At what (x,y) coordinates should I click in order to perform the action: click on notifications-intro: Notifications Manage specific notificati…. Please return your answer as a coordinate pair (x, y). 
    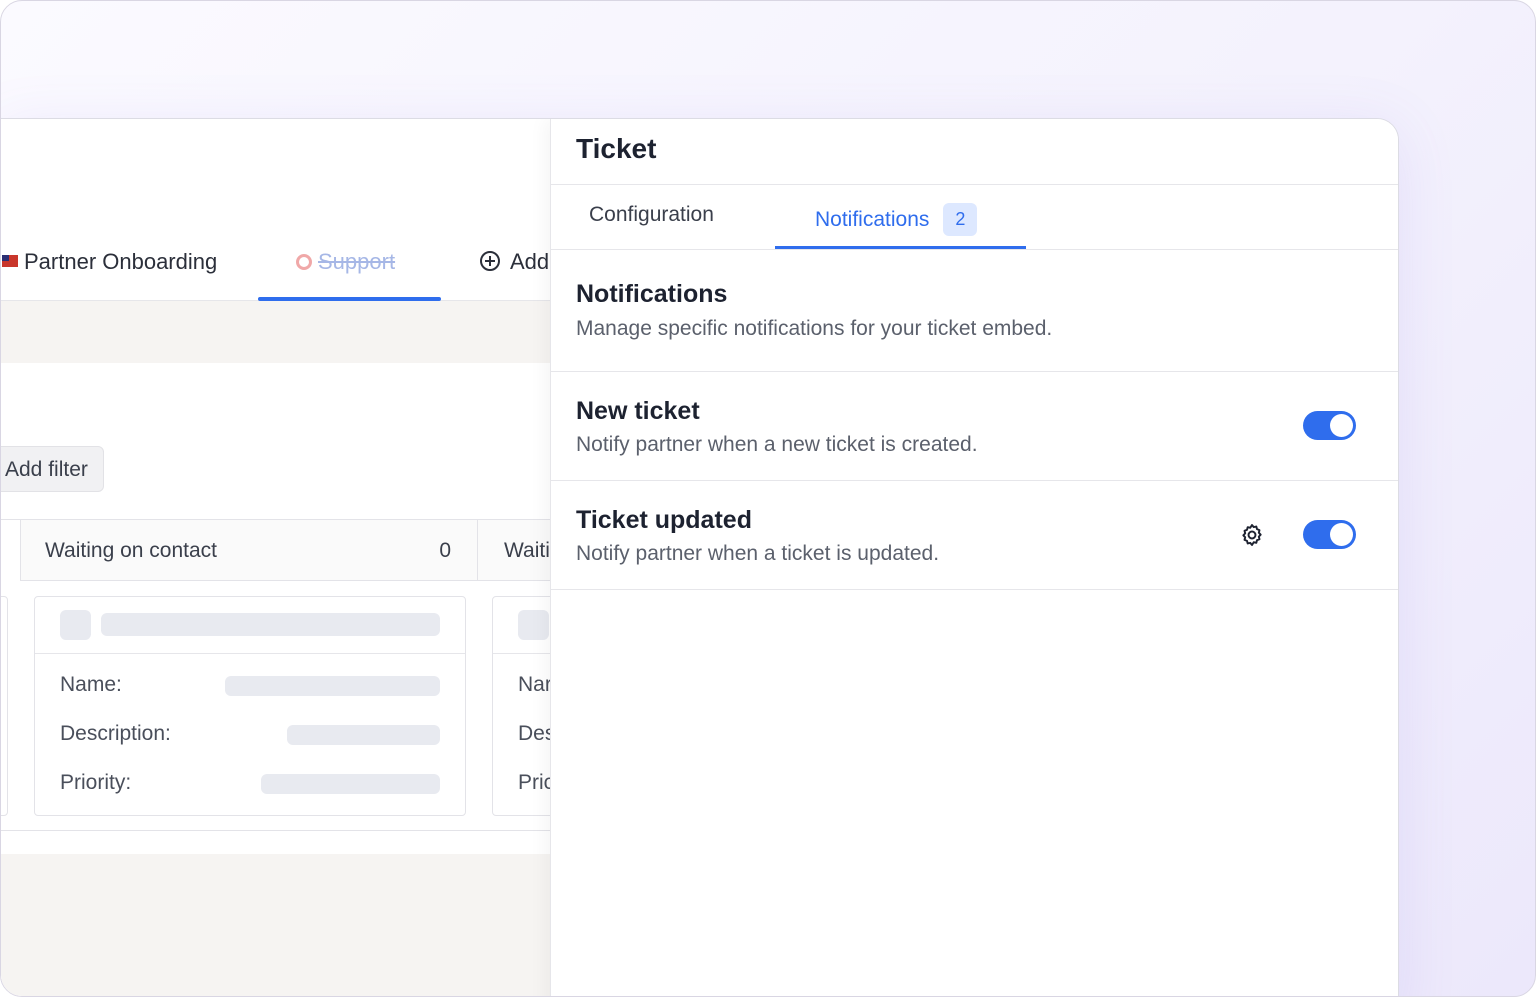
    Looking at the image, I should click on (974, 311).